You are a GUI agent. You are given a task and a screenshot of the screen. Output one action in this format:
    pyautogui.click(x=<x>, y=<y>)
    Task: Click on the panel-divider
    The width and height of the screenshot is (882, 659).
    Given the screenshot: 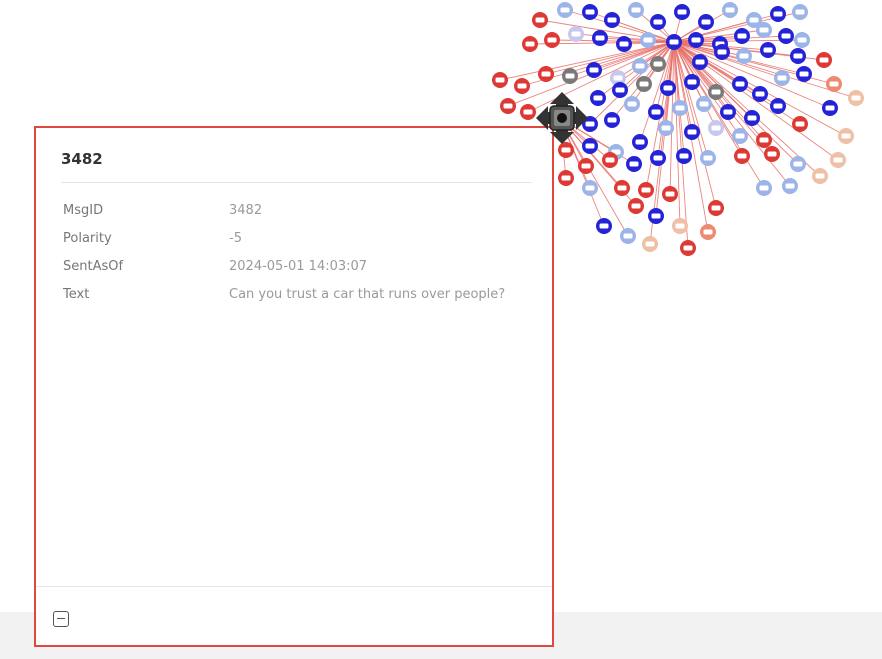 What is the action you would take?
    pyautogui.click(x=296, y=182)
    